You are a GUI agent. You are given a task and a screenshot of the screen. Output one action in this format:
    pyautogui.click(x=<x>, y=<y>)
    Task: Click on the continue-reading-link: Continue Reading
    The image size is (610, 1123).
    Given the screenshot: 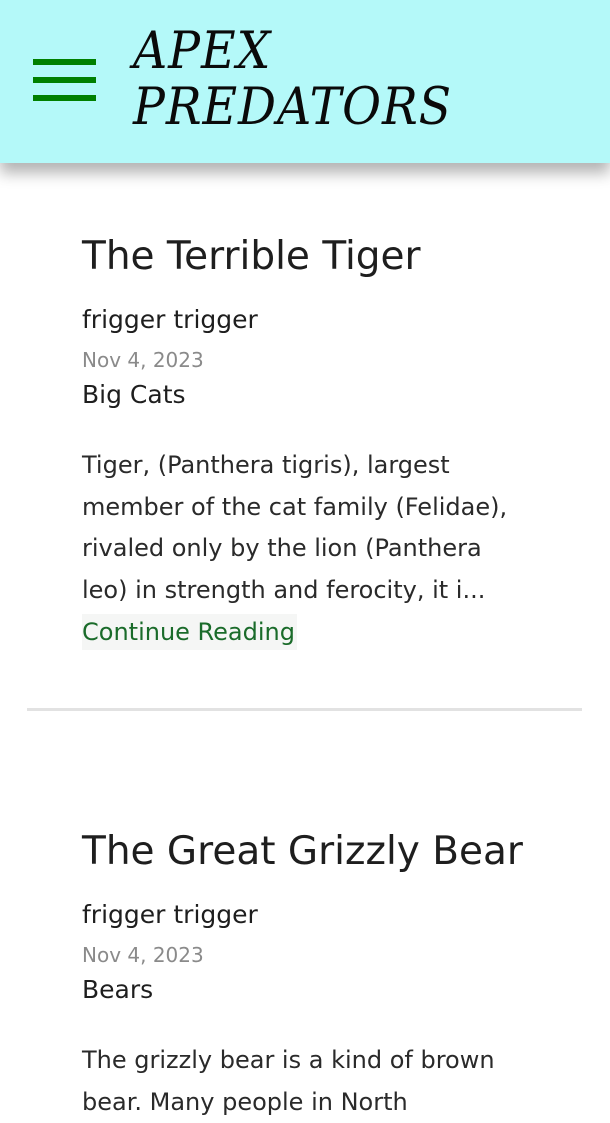 What is the action you would take?
    pyautogui.click(x=189, y=632)
    